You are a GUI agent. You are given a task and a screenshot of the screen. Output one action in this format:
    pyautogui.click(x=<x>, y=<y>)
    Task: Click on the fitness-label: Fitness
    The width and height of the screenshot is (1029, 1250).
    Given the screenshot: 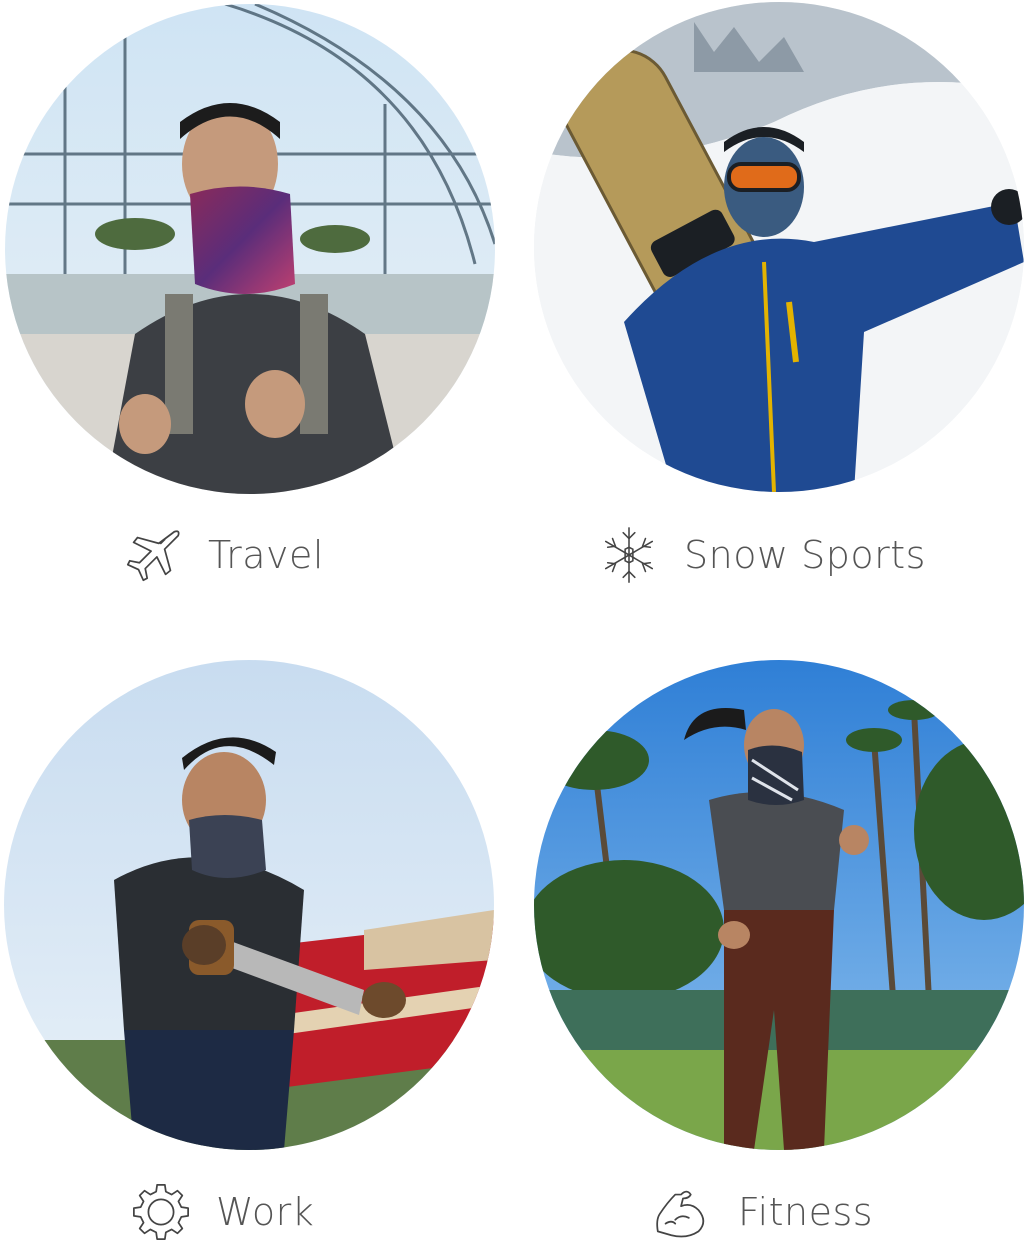 What is the action you would take?
    pyautogui.click(x=806, y=1212)
    